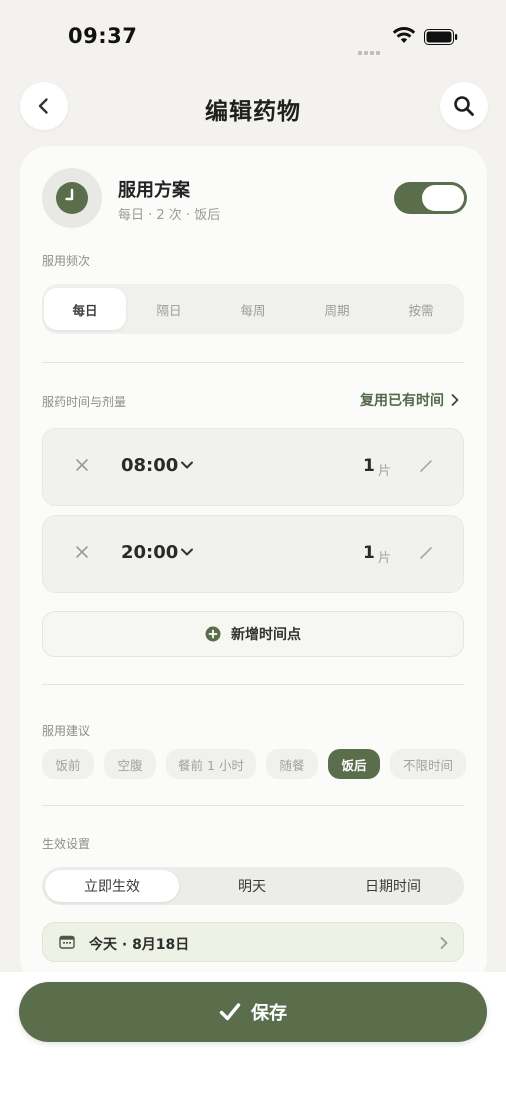 The image size is (506, 1100). I want to click on clock-icon, so click(72, 198).